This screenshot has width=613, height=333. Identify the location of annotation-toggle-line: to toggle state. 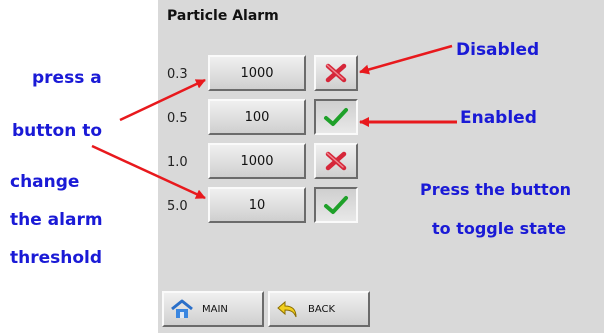
(499, 228).